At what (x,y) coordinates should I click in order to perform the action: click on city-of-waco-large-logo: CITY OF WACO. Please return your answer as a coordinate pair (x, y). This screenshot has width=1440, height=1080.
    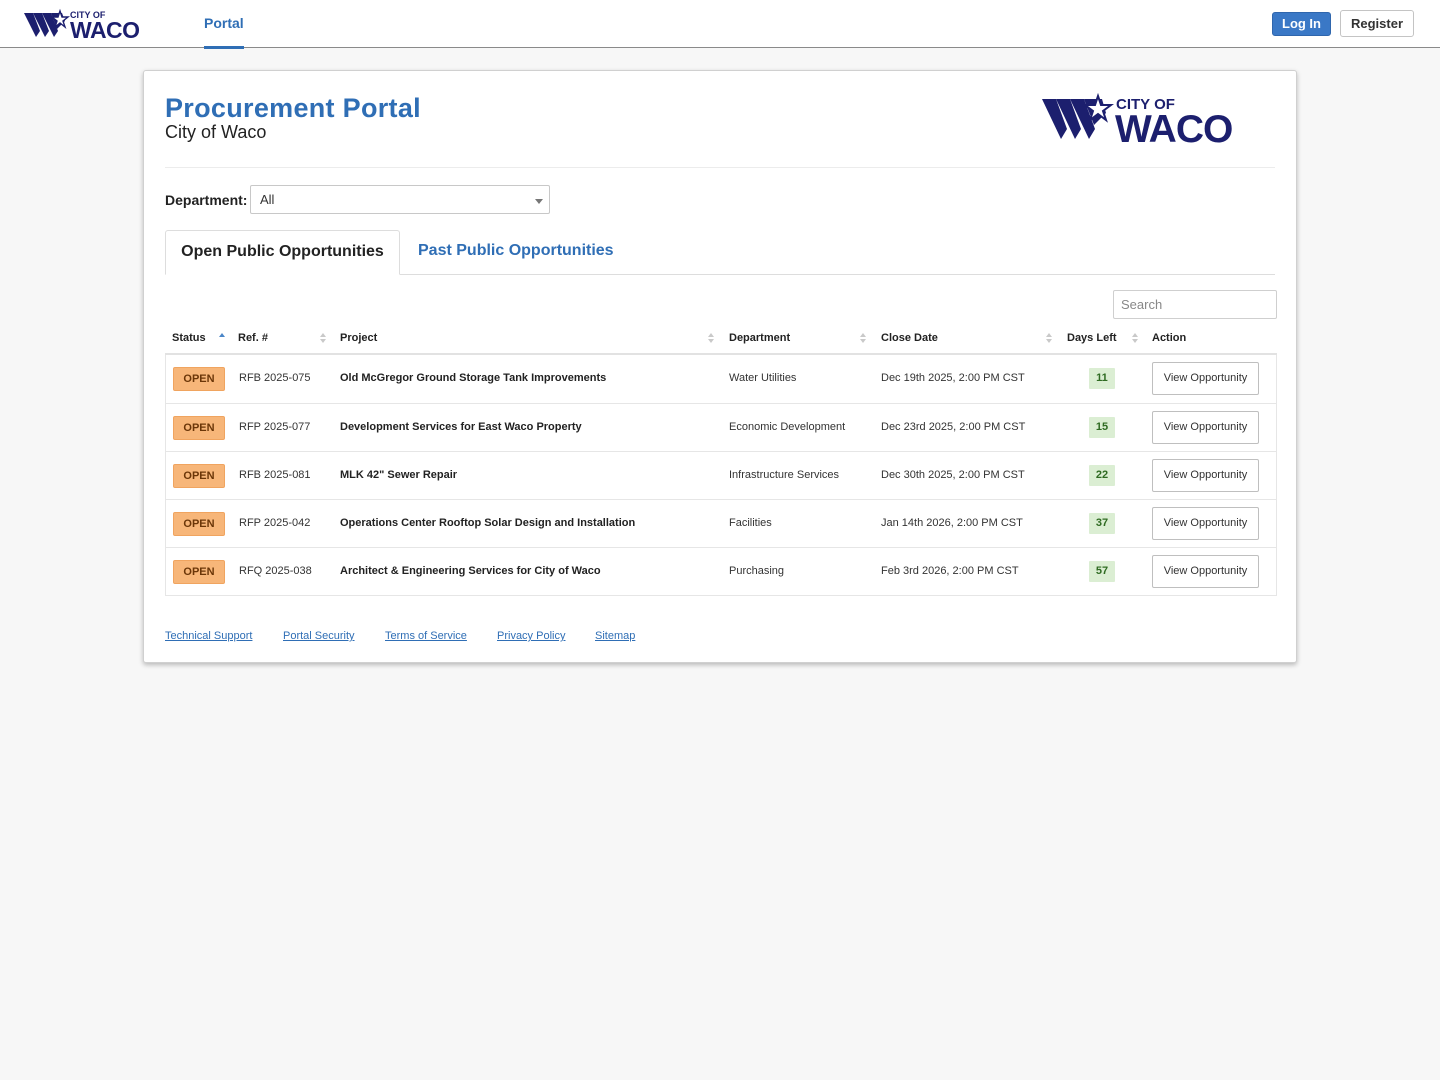
    Looking at the image, I should click on (1137, 119).